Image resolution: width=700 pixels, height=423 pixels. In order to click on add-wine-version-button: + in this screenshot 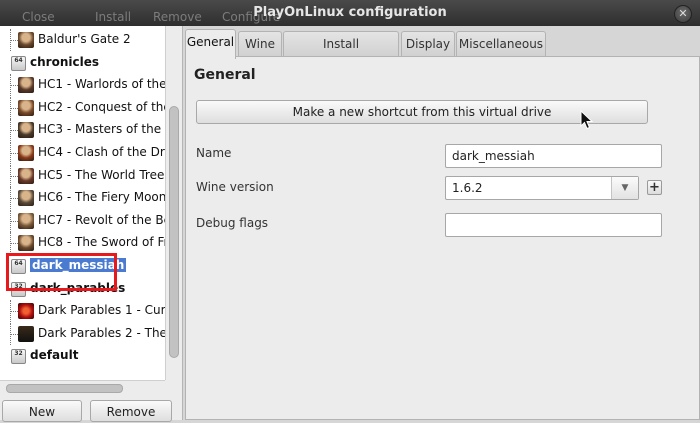, I will do `click(654, 187)`.